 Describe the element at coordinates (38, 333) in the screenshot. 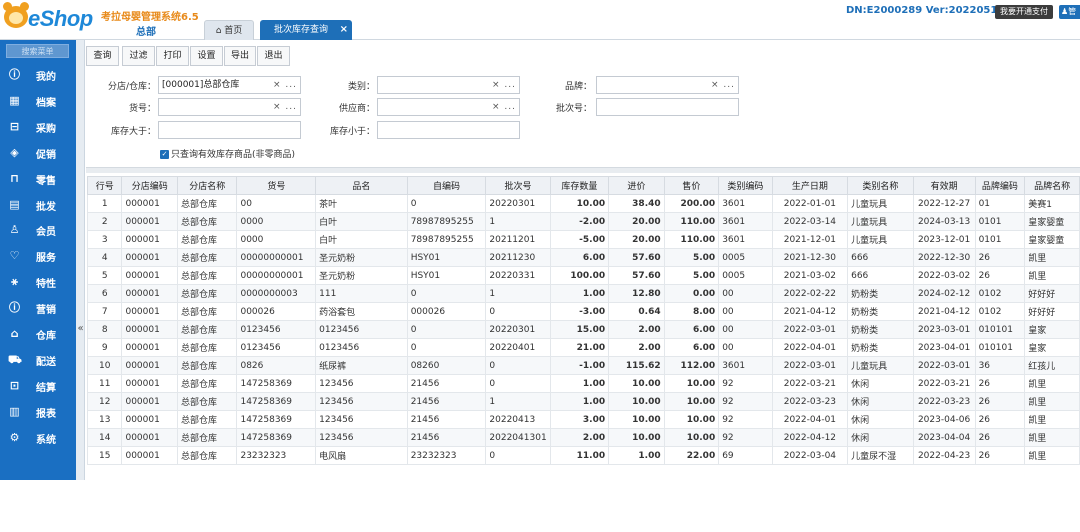

I see `sidebar-item: ⌂ 仓库` at that location.